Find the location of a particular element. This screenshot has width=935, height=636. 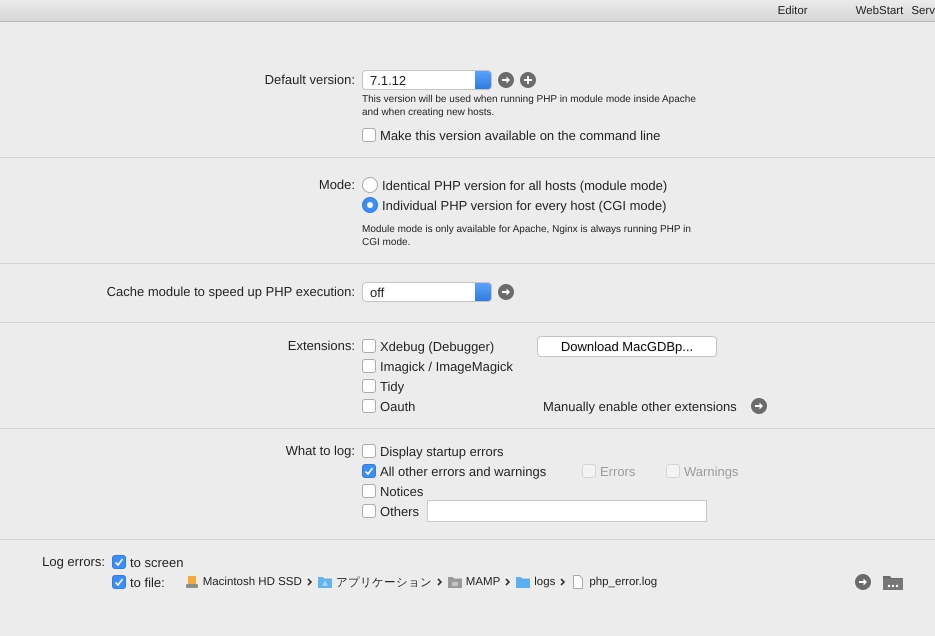

checkbox-label: Make this version available on the command line is located at coordinates (520, 135).